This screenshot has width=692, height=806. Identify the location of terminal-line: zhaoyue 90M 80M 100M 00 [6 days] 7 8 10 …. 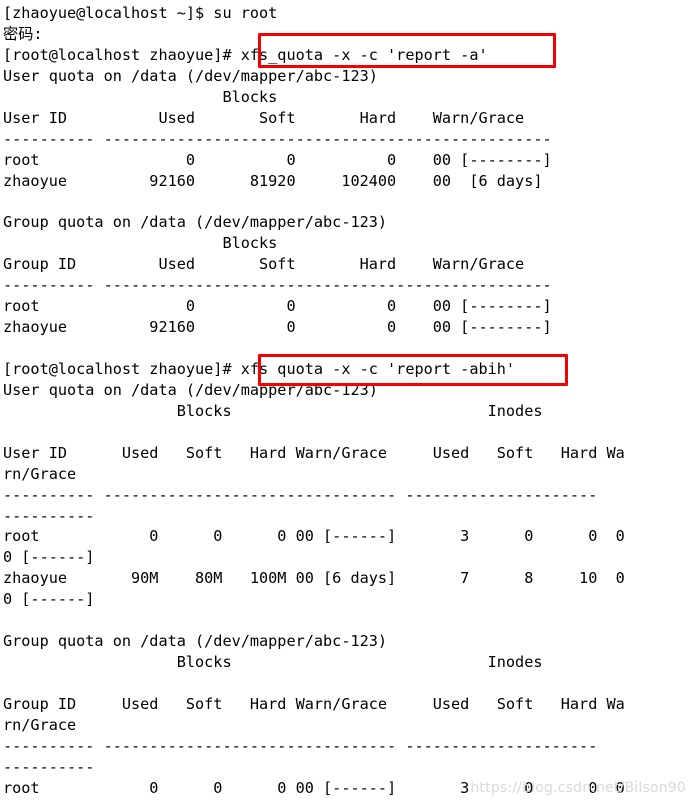
(314, 578).